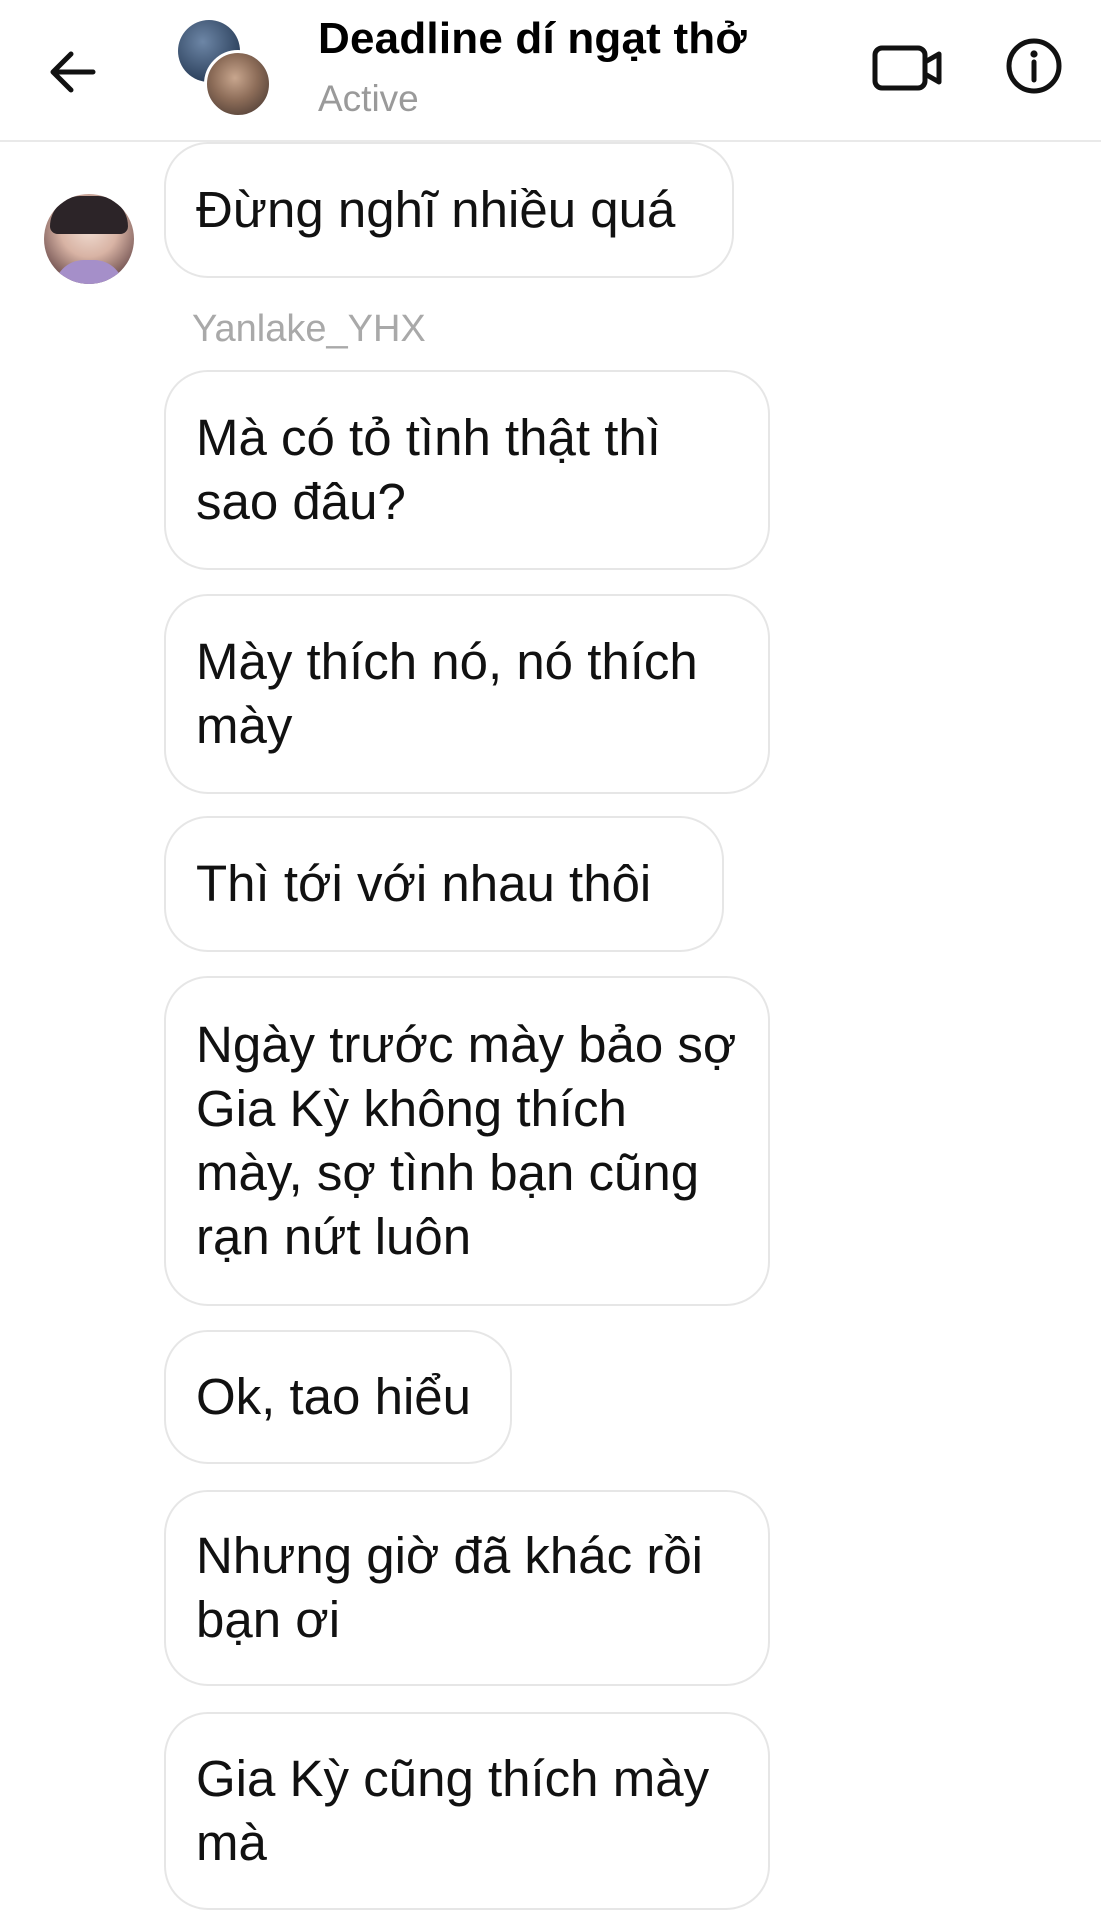  I want to click on message-bubble: Gia Kỳ cũng thích mày mà, so click(467, 1811).